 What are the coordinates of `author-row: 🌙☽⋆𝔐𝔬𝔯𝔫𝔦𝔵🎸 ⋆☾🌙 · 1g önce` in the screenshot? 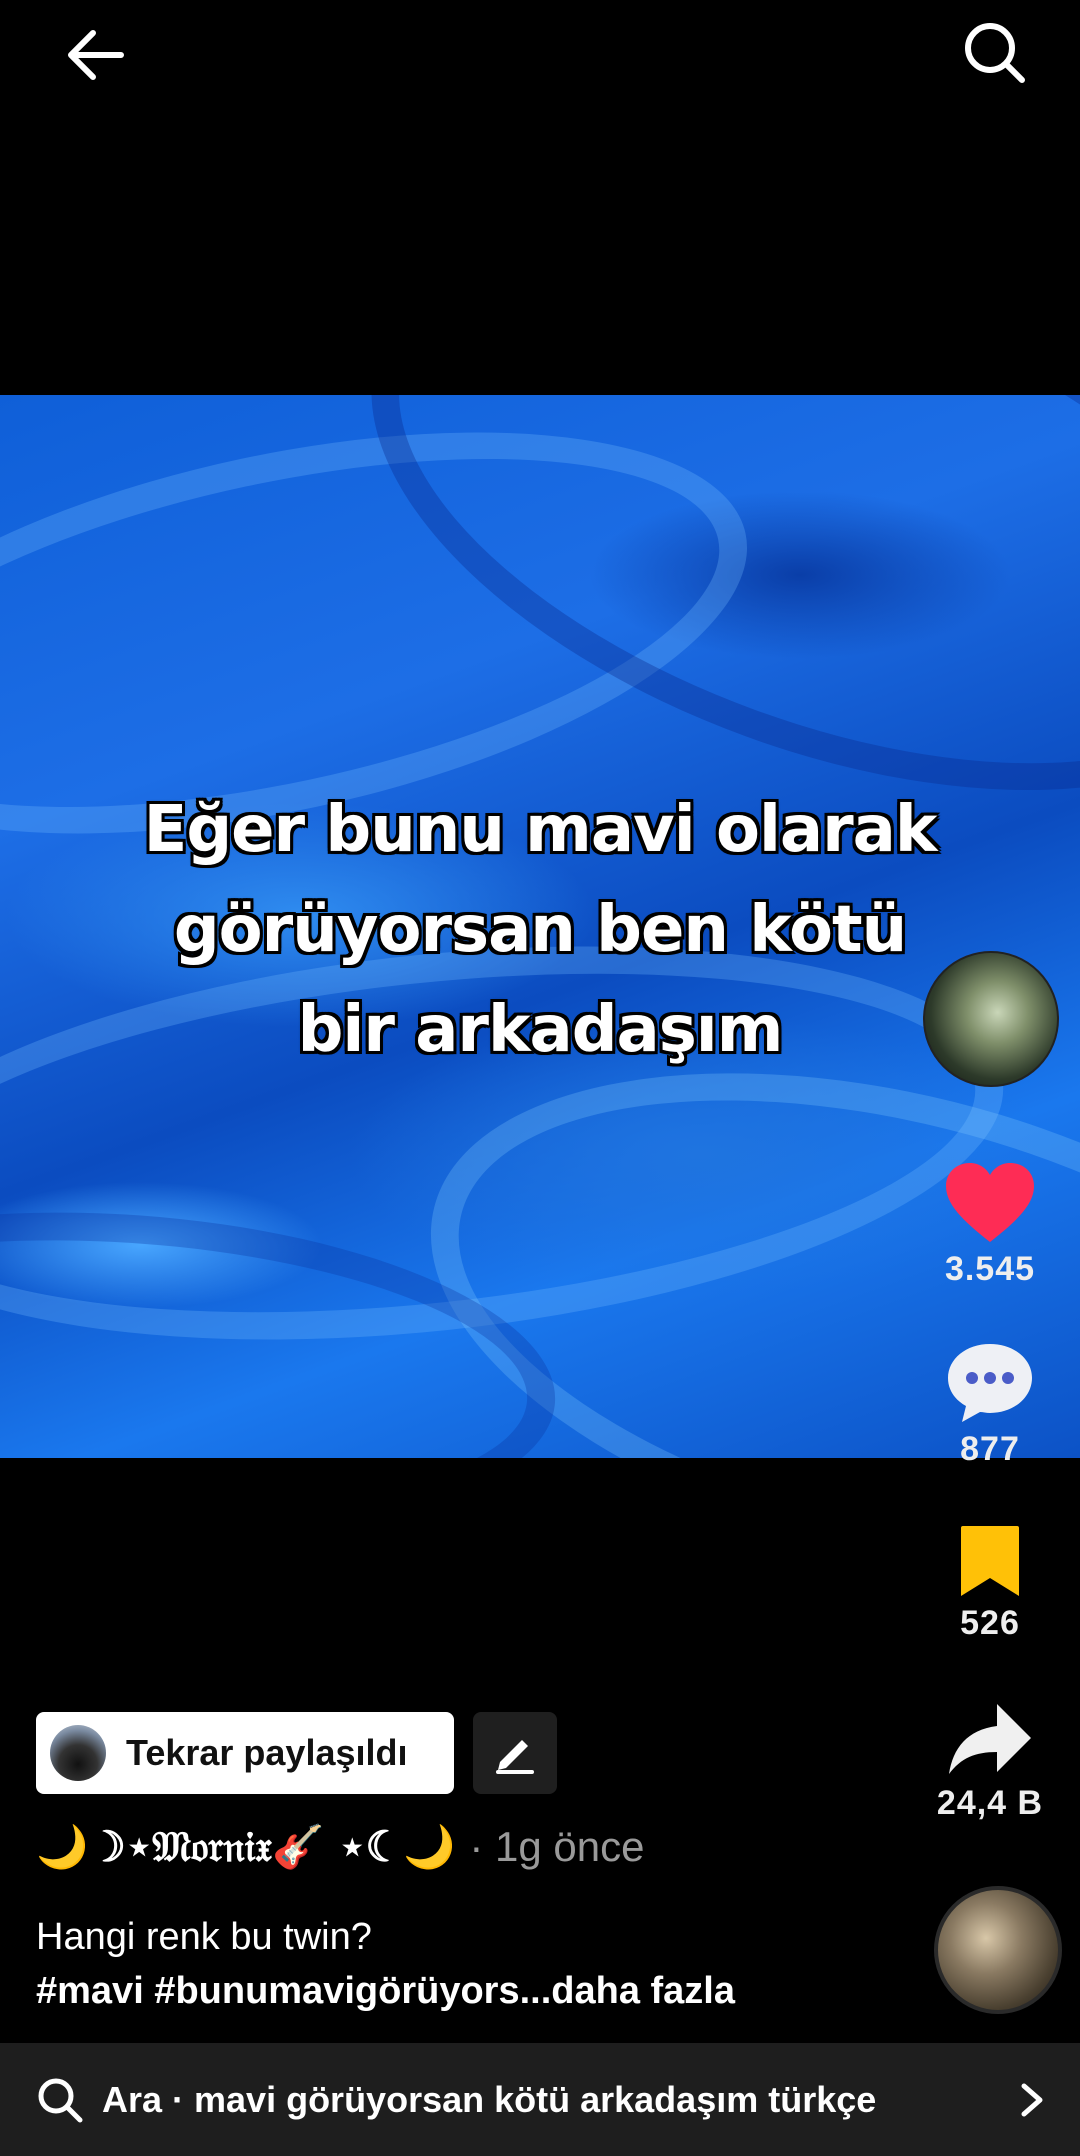 It's located at (340, 1847).